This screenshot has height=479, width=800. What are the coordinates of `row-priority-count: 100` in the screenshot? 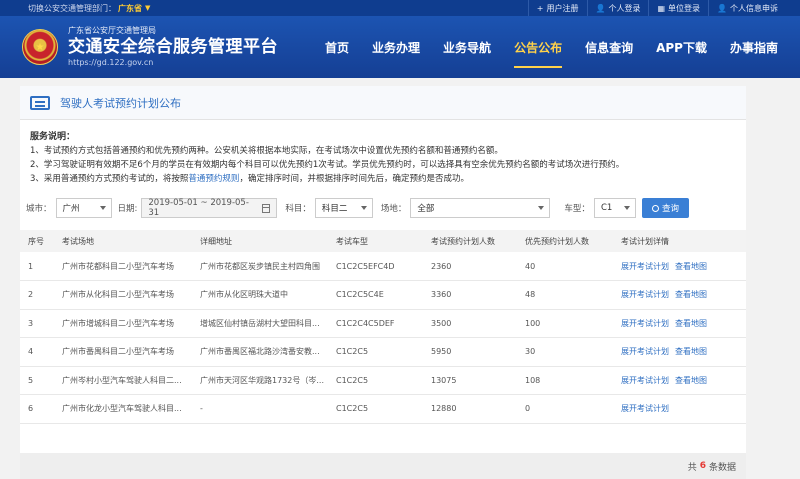 It's located at (565, 323).